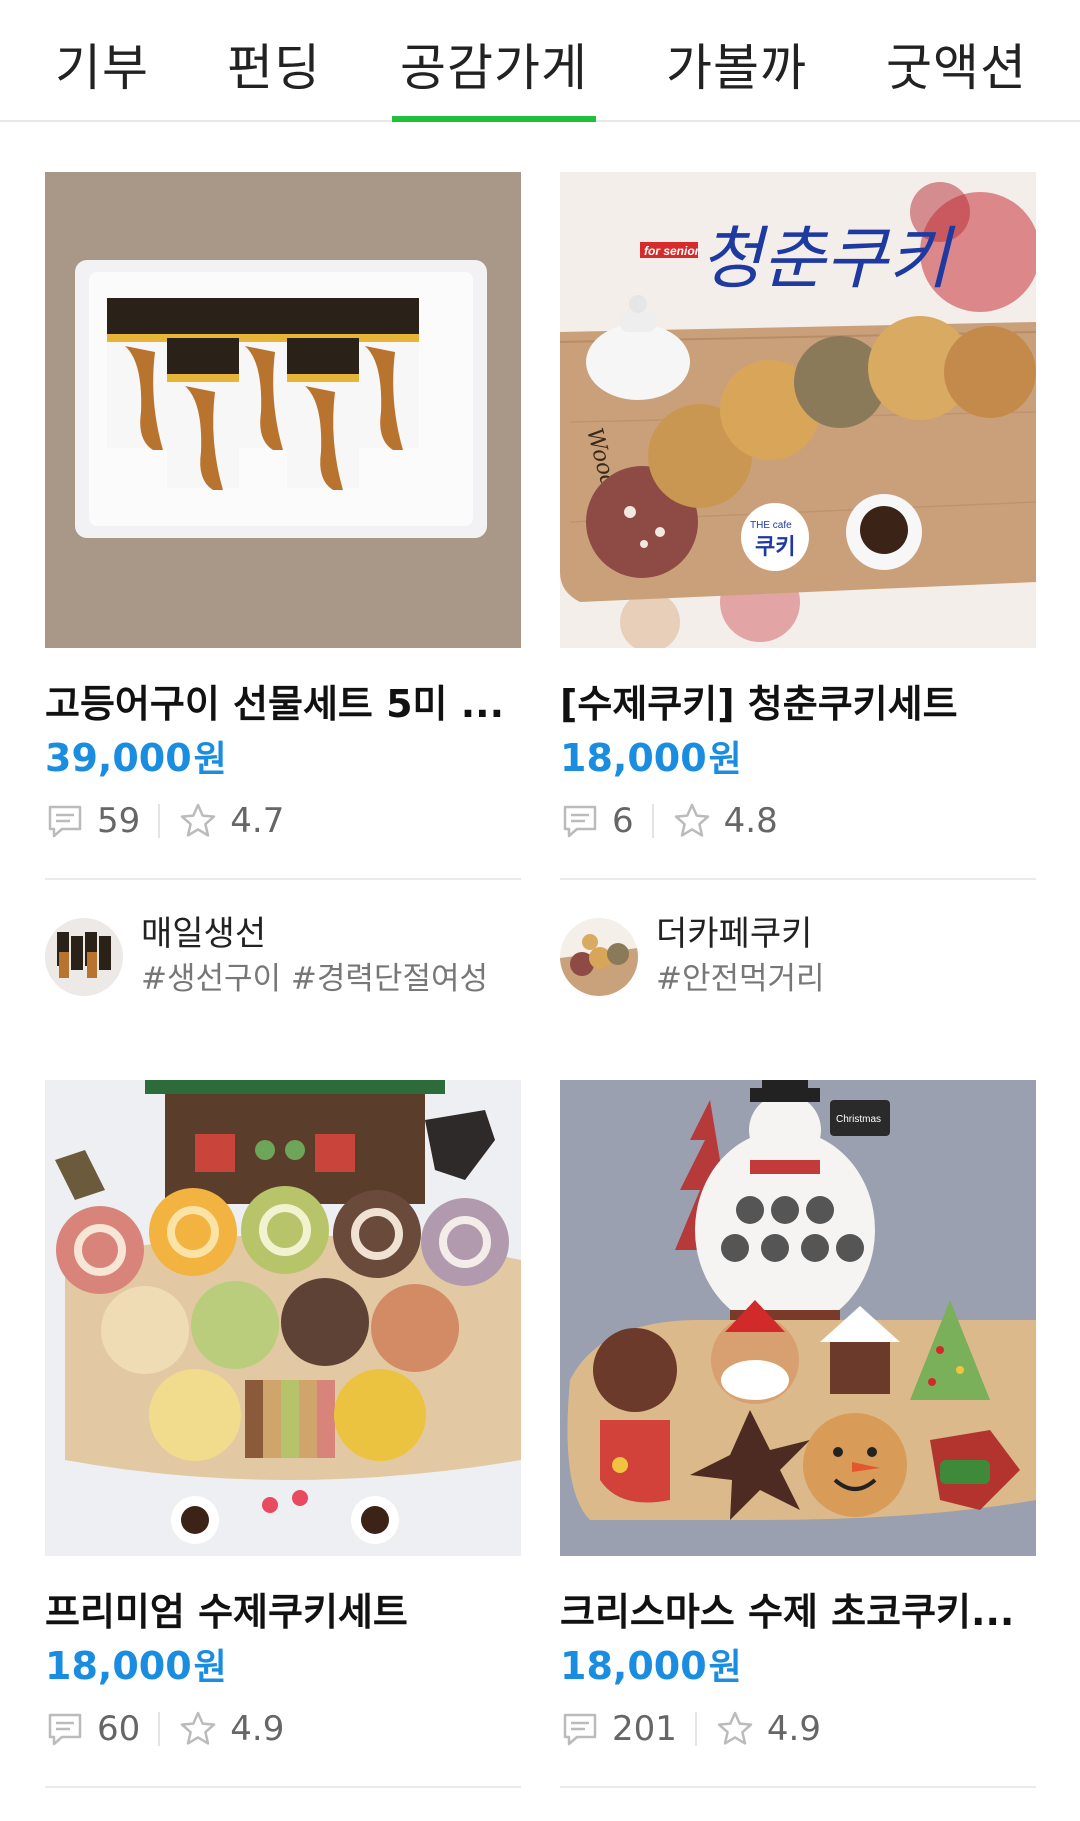  I want to click on rating-value: 4.7, so click(257, 821).